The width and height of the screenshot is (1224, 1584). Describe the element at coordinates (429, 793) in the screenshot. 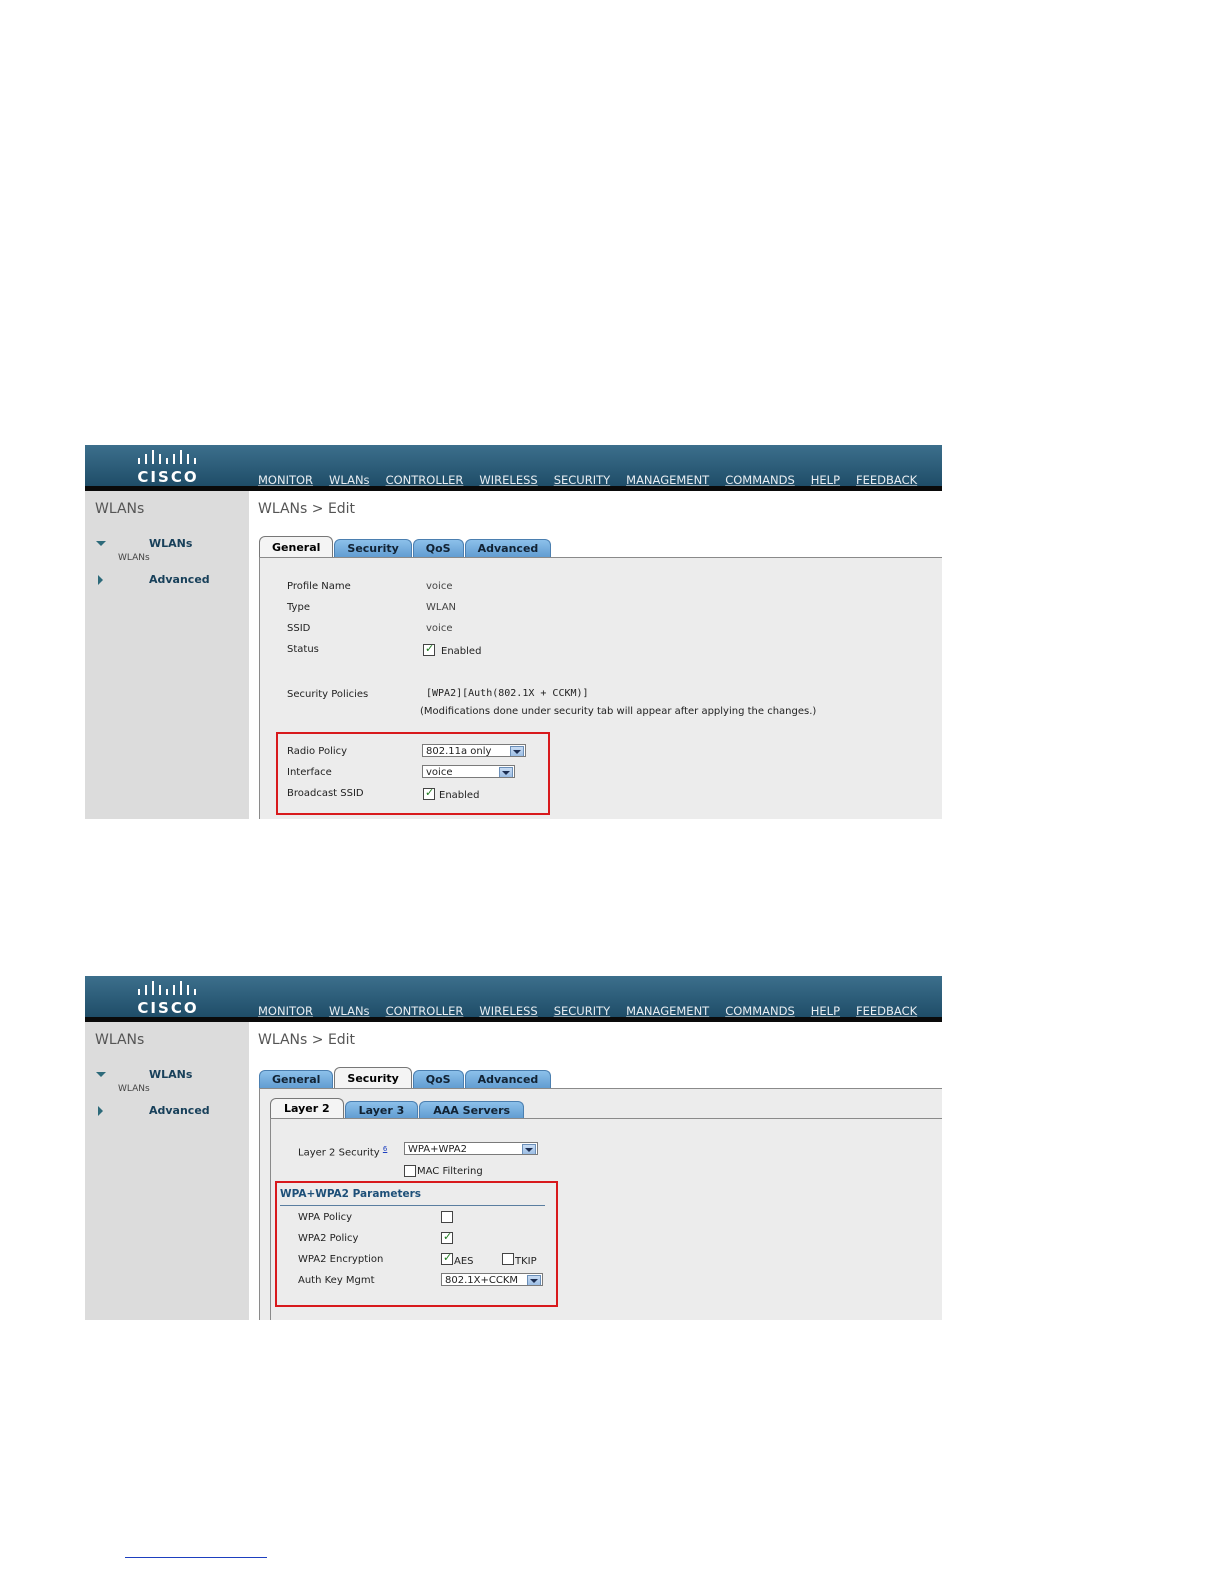

I see `broadcast-ssid-checkbox` at that location.